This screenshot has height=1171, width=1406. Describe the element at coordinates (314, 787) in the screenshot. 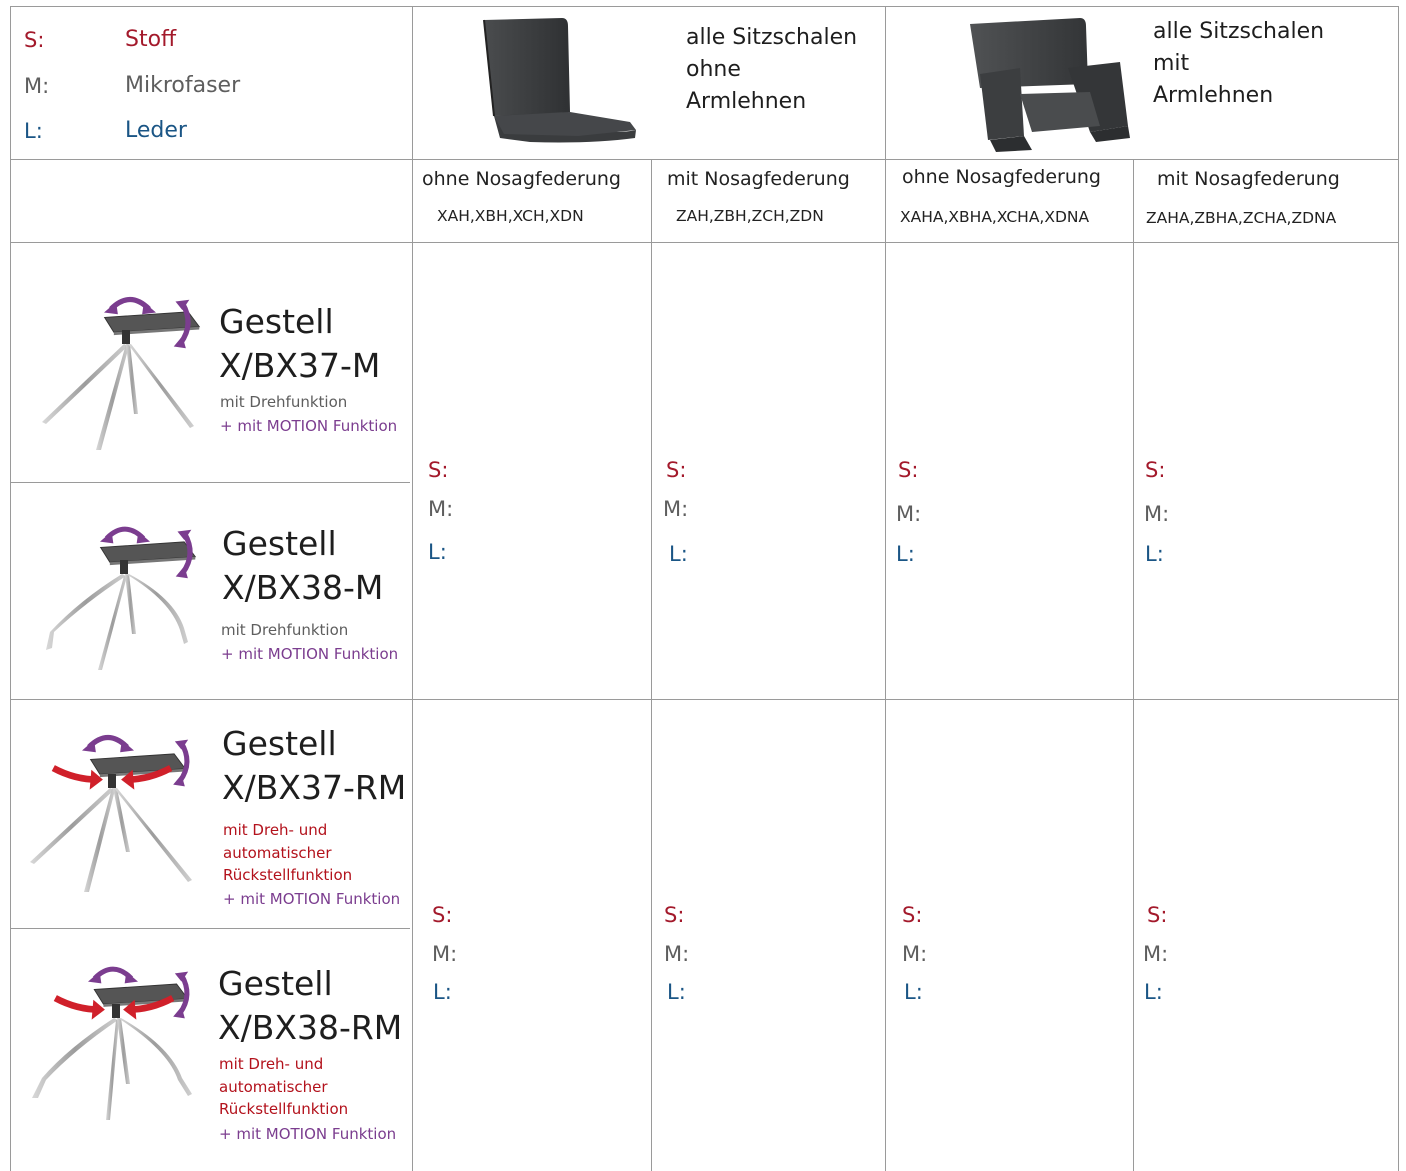

I see `frame-model: X/BX37-RM` at that location.